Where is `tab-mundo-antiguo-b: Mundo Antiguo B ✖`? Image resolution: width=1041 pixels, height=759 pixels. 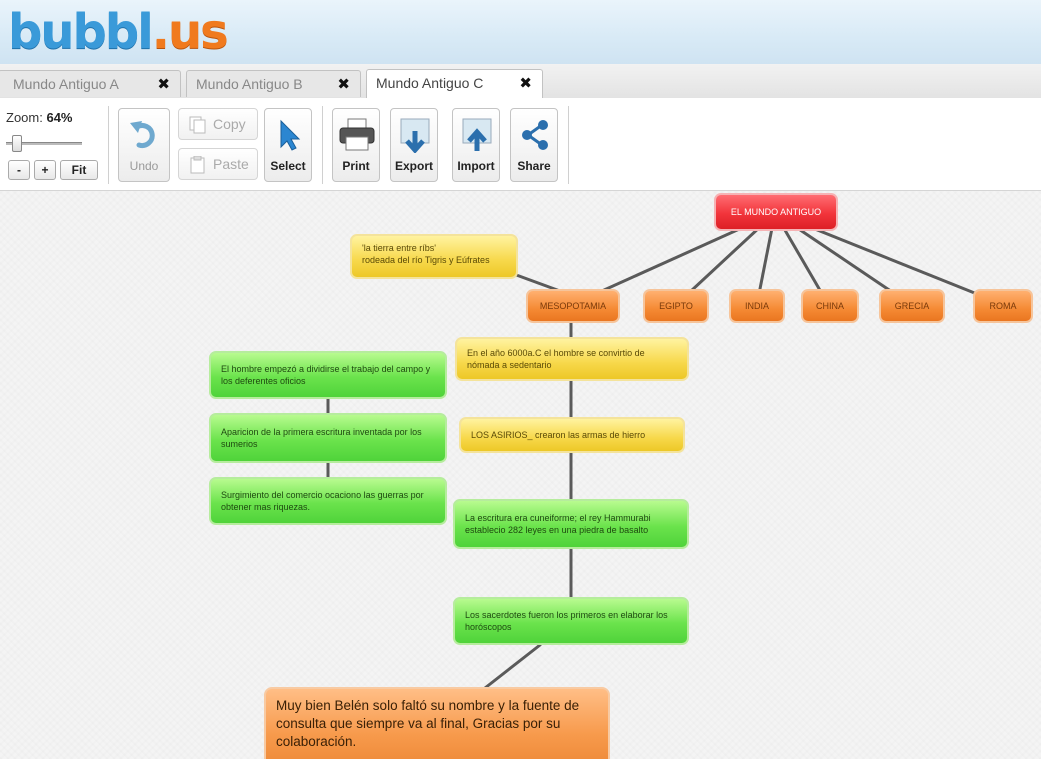 tab-mundo-antiguo-b: Mundo Antiguo B ✖ is located at coordinates (273, 83).